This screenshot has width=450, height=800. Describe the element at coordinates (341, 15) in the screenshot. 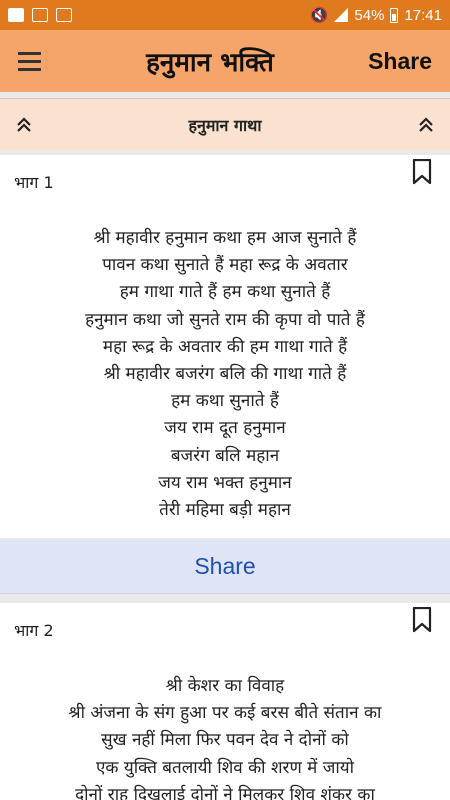

I see `signal-icon` at that location.